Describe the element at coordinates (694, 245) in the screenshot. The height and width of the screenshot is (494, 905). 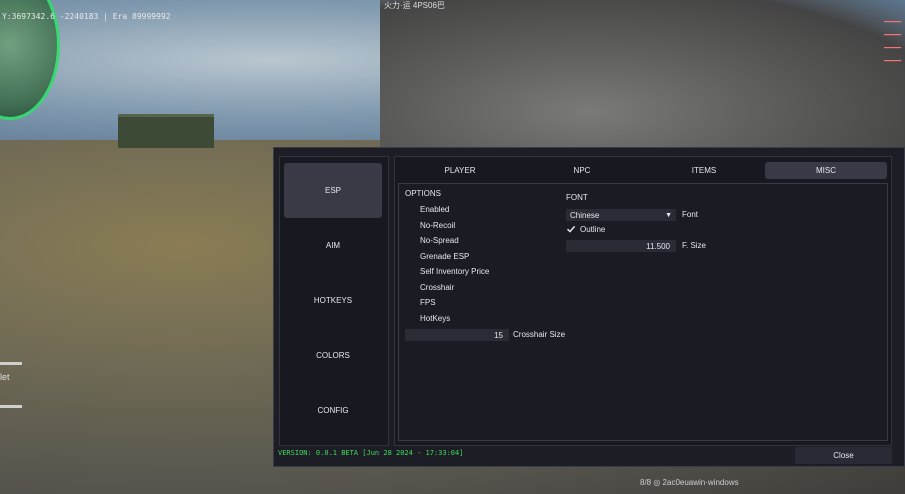
I see `font-size-label: F. Size` at that location.